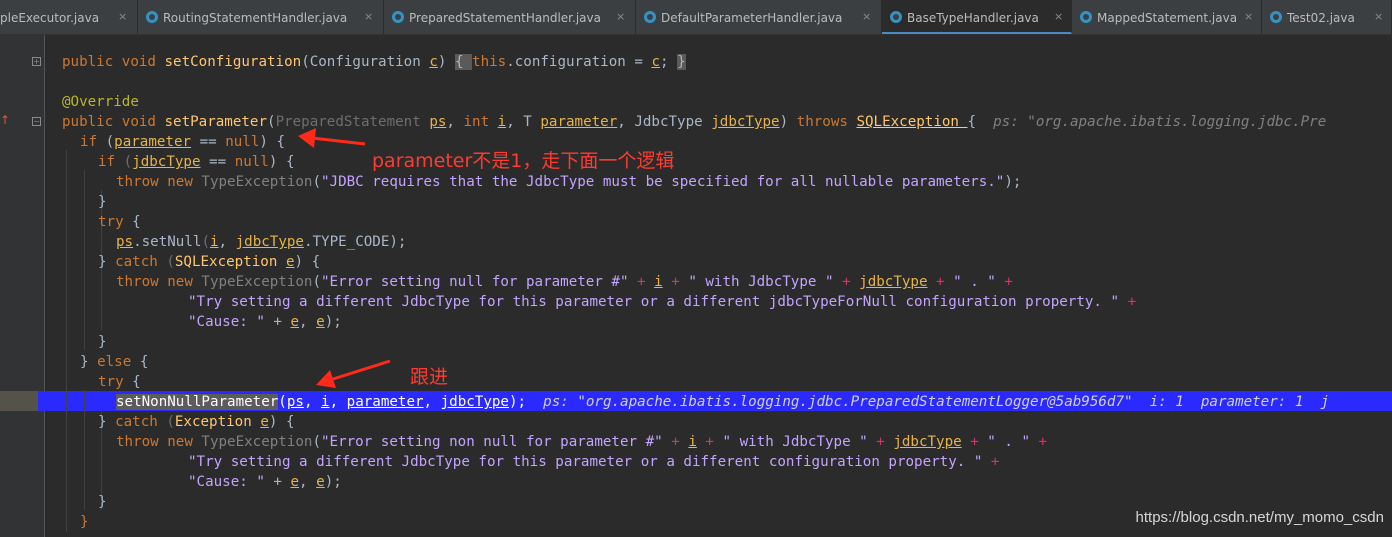  I want to click on watermark-text: https://blog.csdn.net/my_momo_csdn, so click(1259, 517).